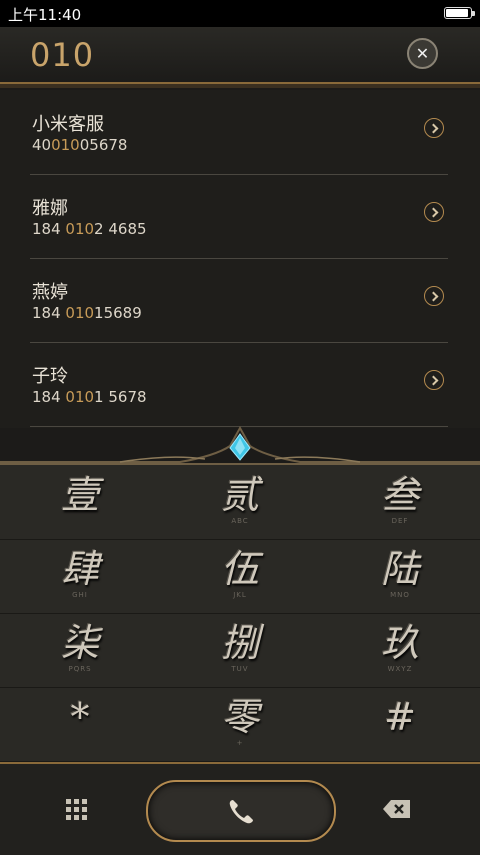 The width and height of the screenshot is (480, 855). What do you see at coordinates (400, 724) in the screenshot?
I see `key-hash: #` at bounding box center [400, 724].